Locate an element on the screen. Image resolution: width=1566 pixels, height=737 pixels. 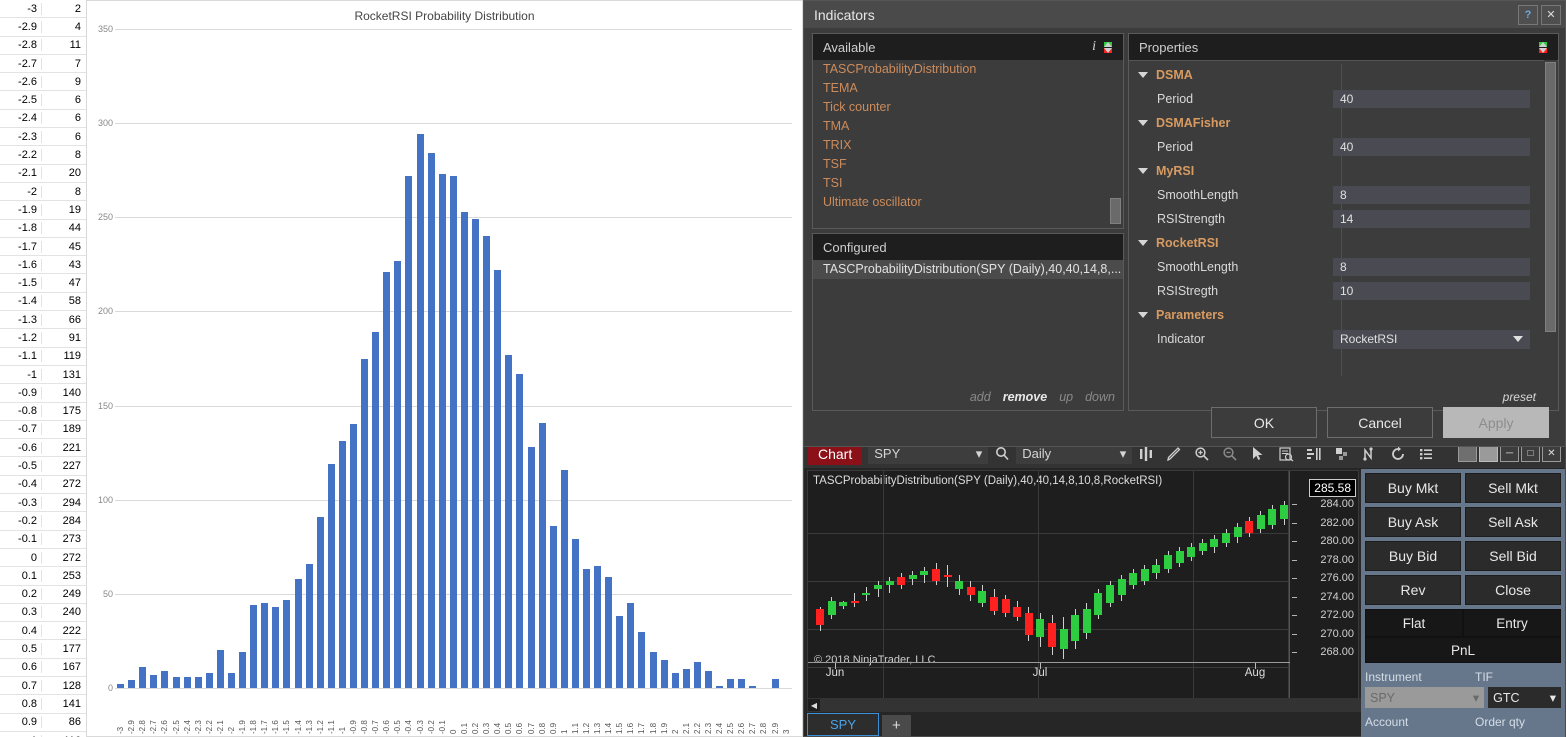
cell-count: 58 is located at coordinates (63, 301).